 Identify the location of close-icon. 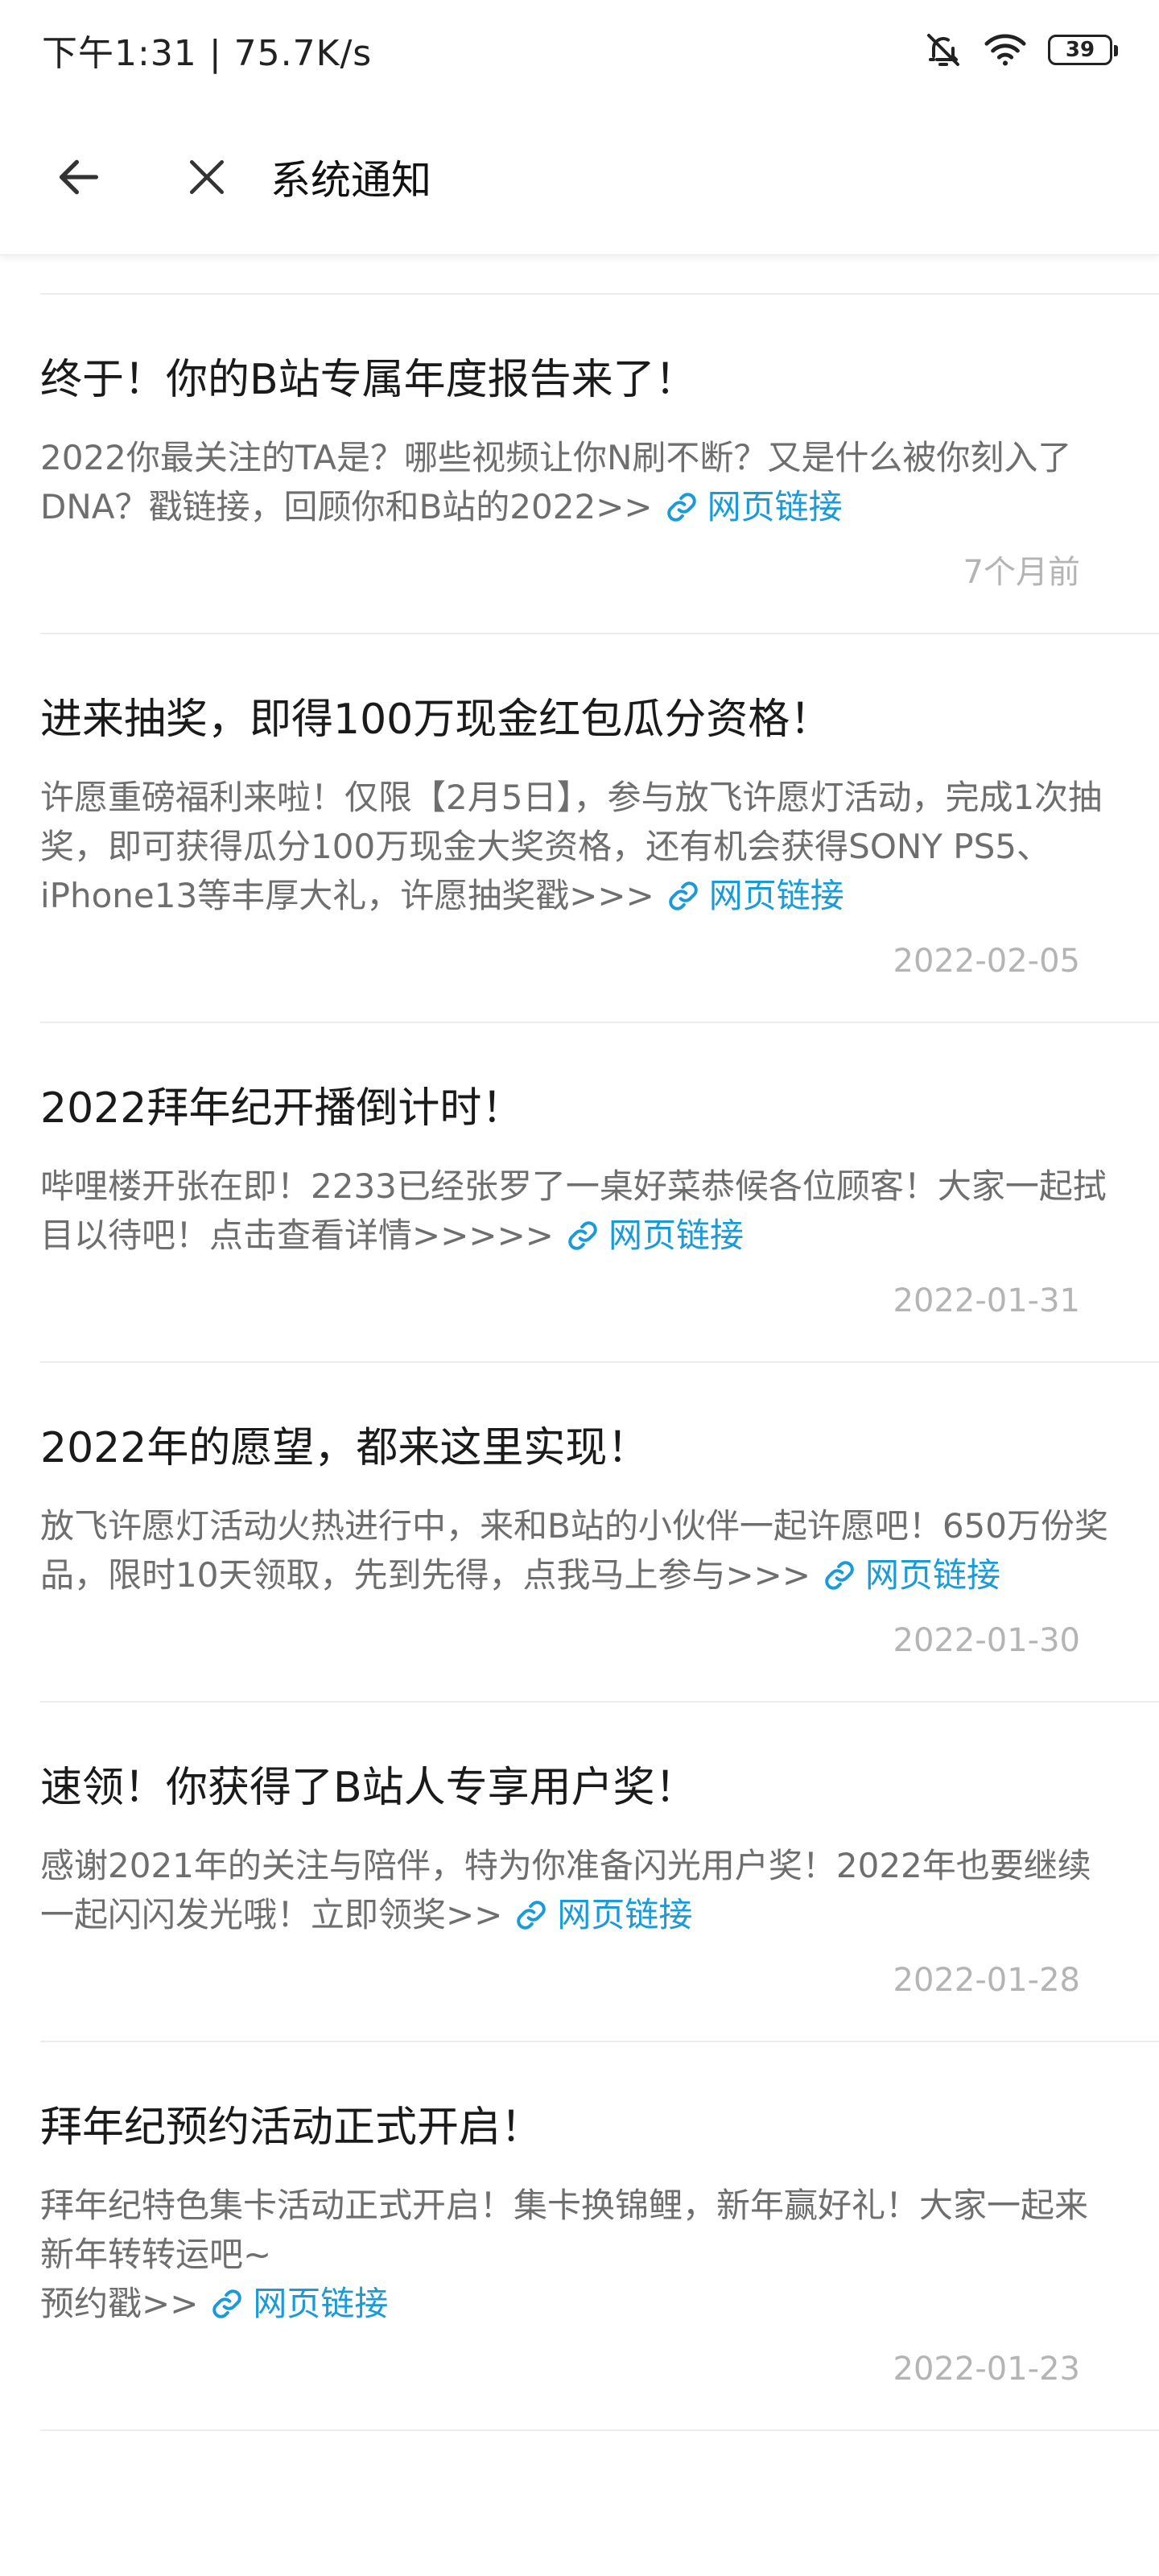
(207, 177).